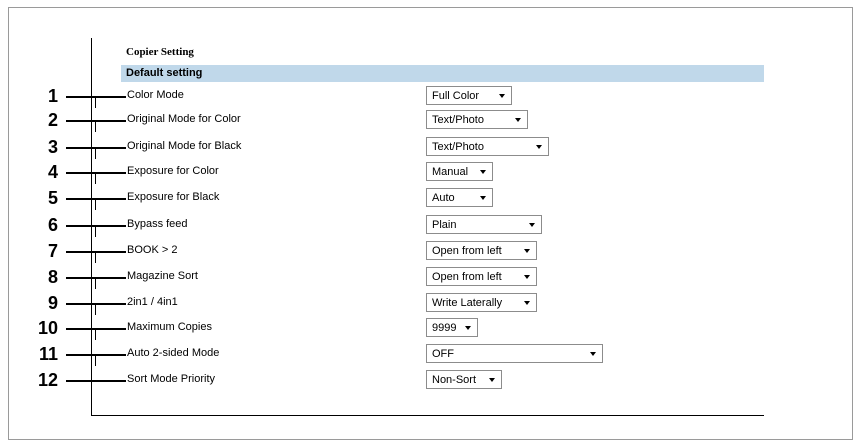 The width and height of the screenshot is (856, 442). What do you see at coordinates (52, 147) in the screenshot?
I see `callout-number: 3` at bounding box center [52, 147].